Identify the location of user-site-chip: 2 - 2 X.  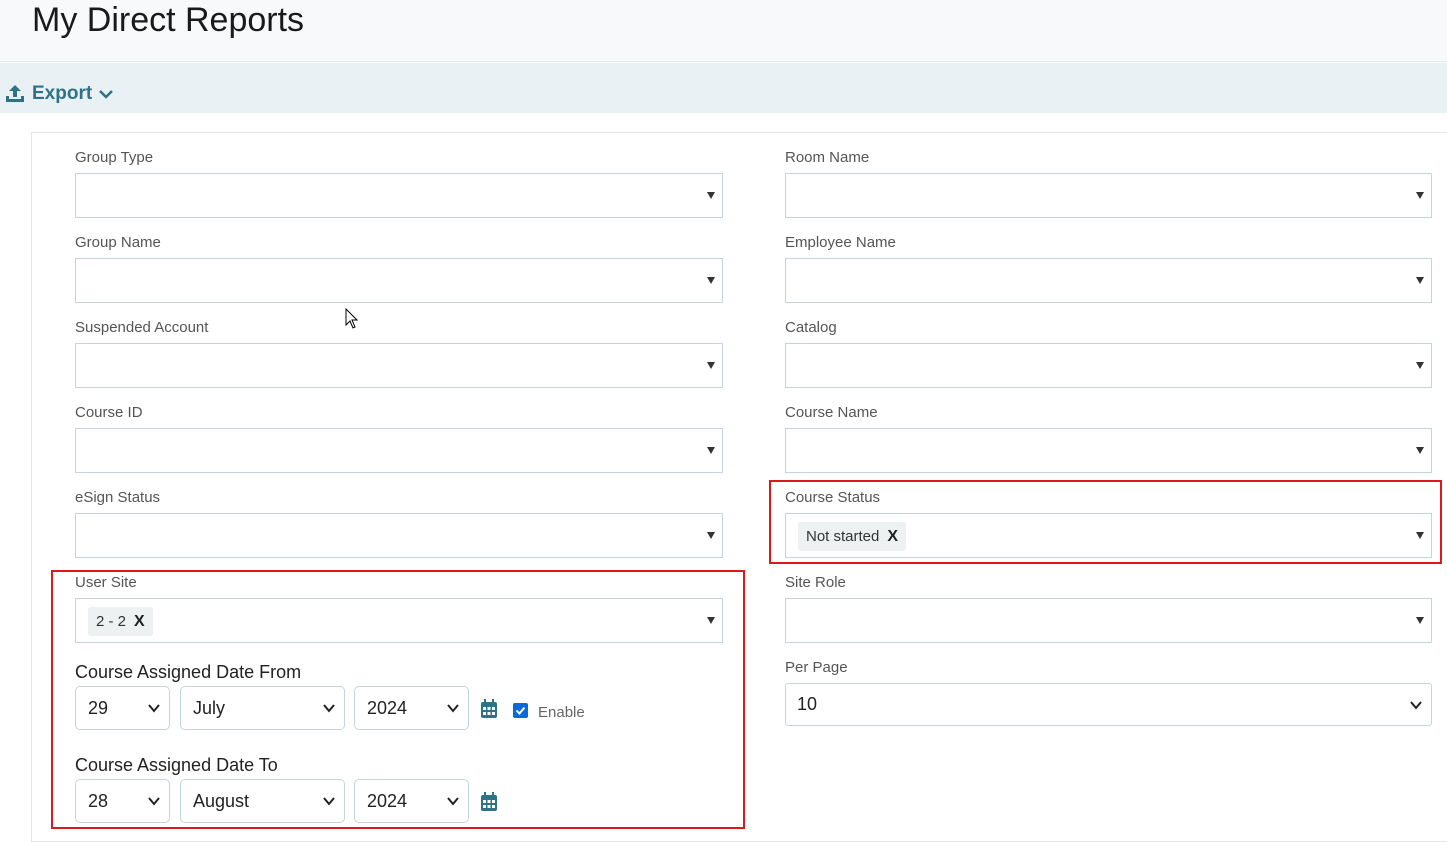
(120, 621).